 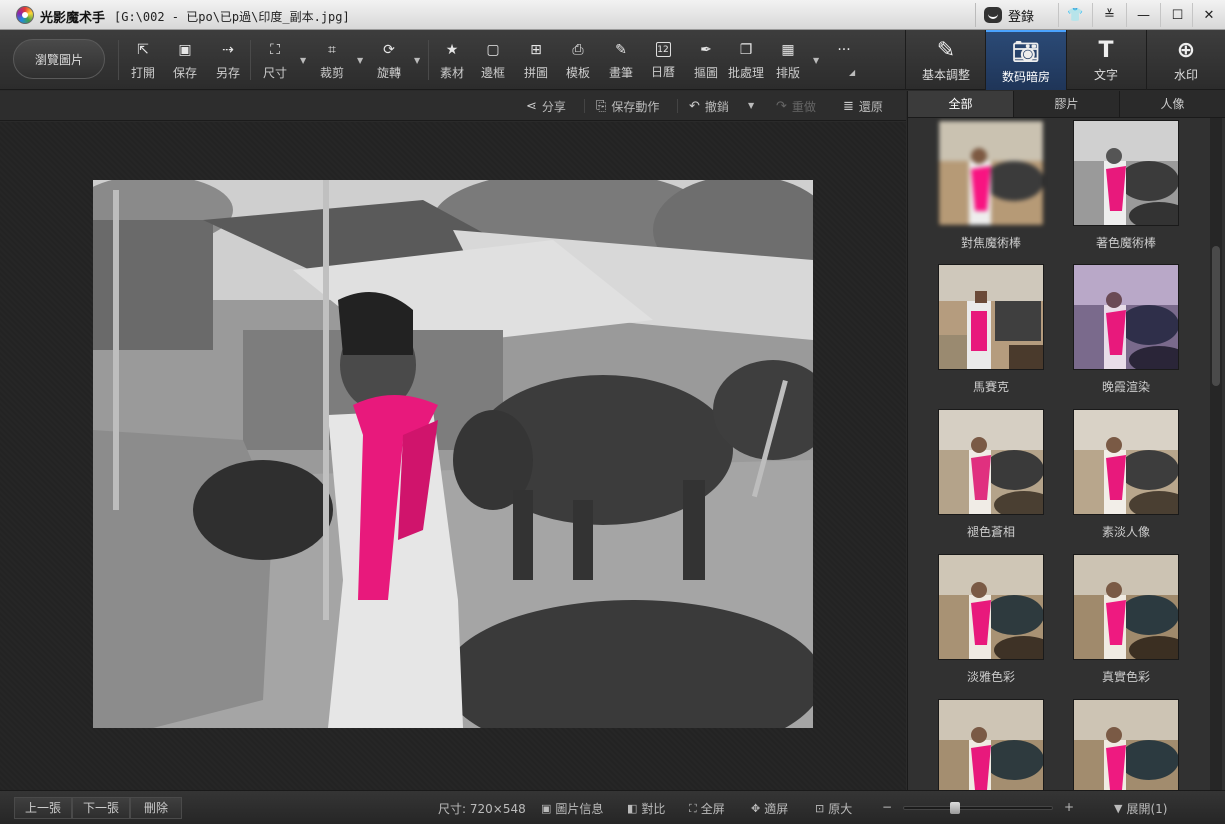 What do you see at coordinates (769, 808) in the screenshot?
I see `fit-screen-button: ✥ 適屏` at bounding box center [769, 808].